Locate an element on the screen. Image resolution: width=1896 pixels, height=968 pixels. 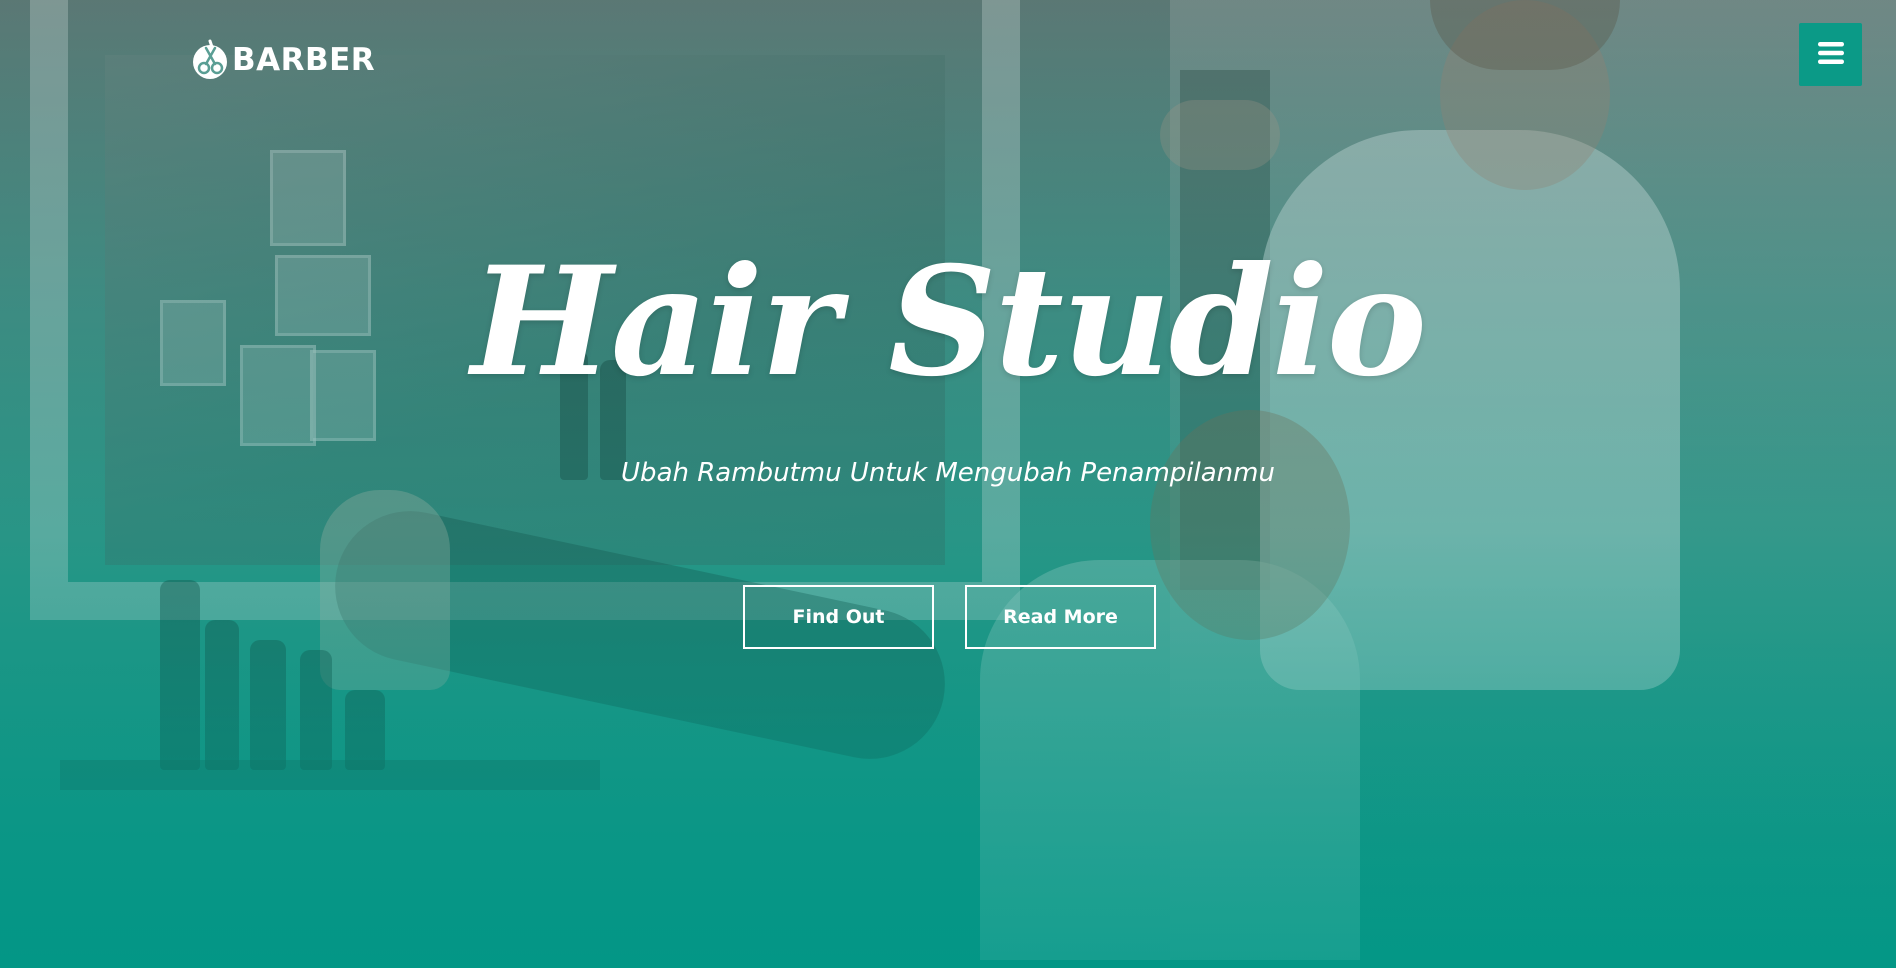
menu-button is located at coordinates (1830, 54).